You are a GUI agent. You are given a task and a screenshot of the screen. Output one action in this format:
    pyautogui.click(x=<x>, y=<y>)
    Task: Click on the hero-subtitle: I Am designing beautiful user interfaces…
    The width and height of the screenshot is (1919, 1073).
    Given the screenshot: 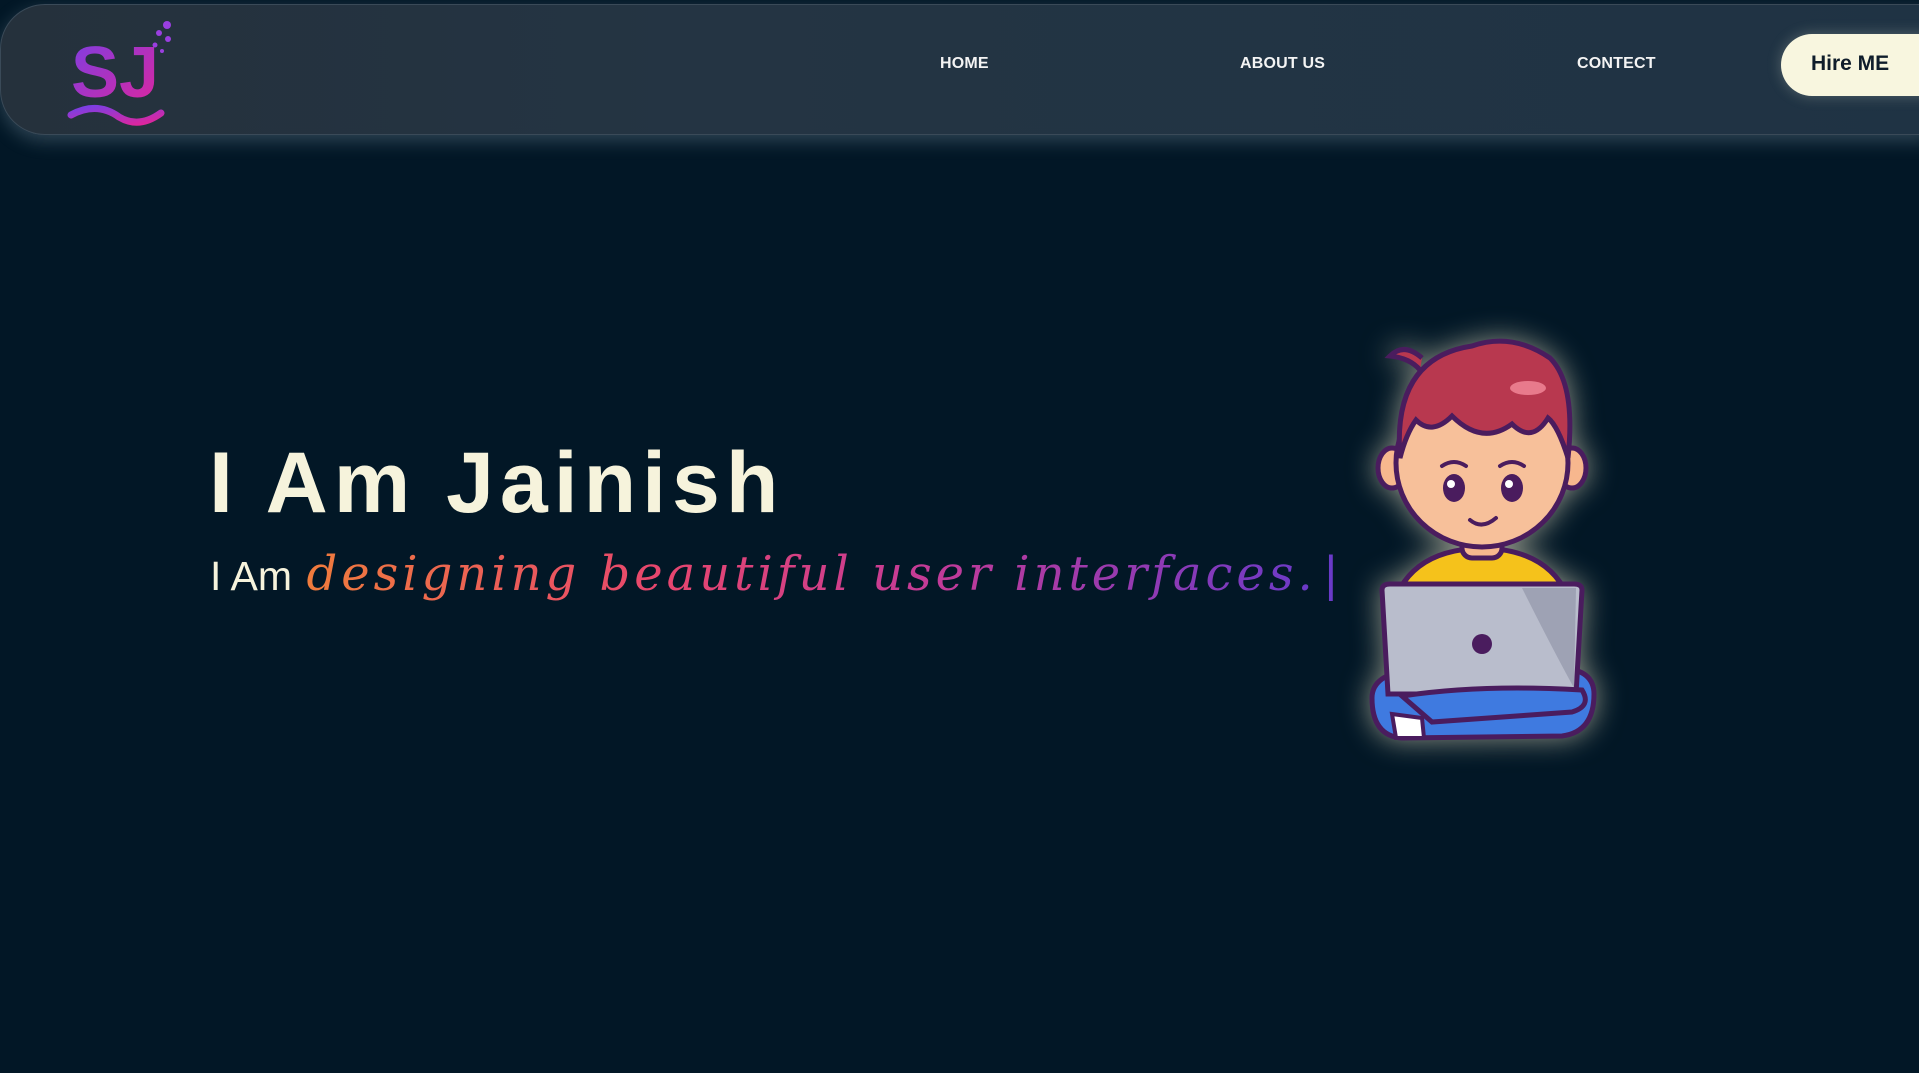 What is the action you would take?
    pyautogui.click(x=774, y=574)
    